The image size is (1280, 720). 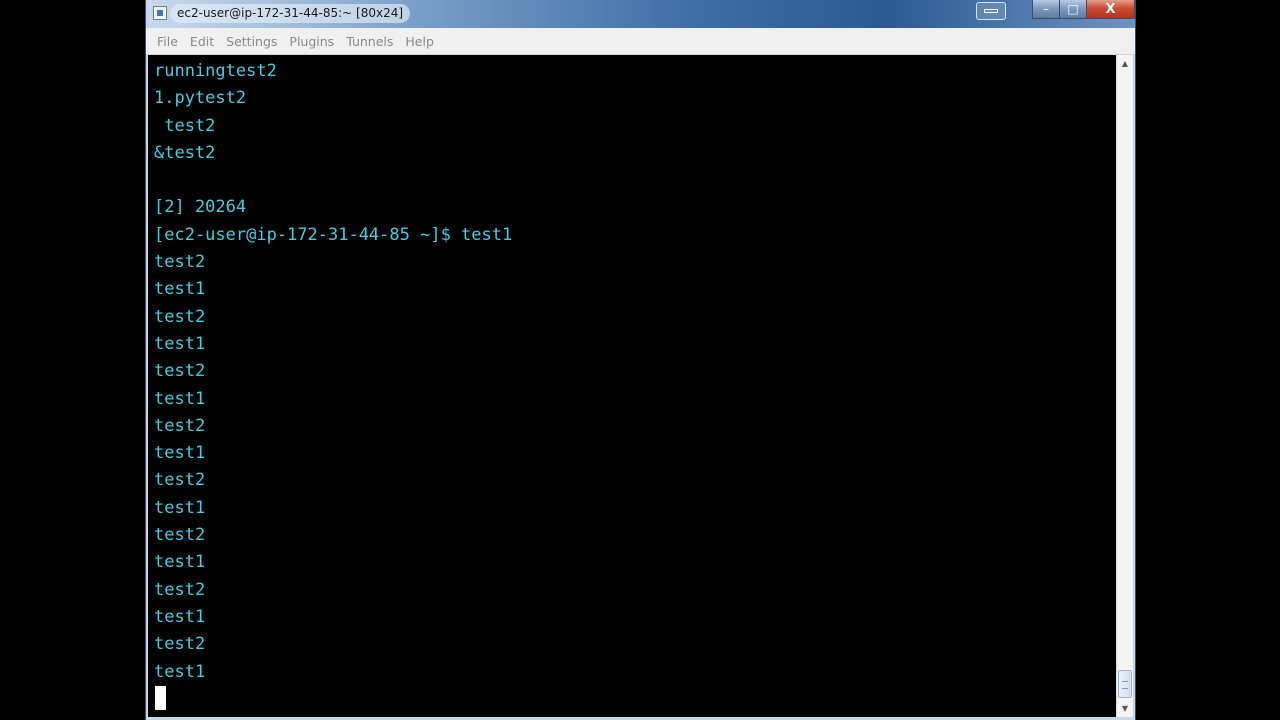 I want to click on window-controls: – □ X, so click(x=1083, y=10).